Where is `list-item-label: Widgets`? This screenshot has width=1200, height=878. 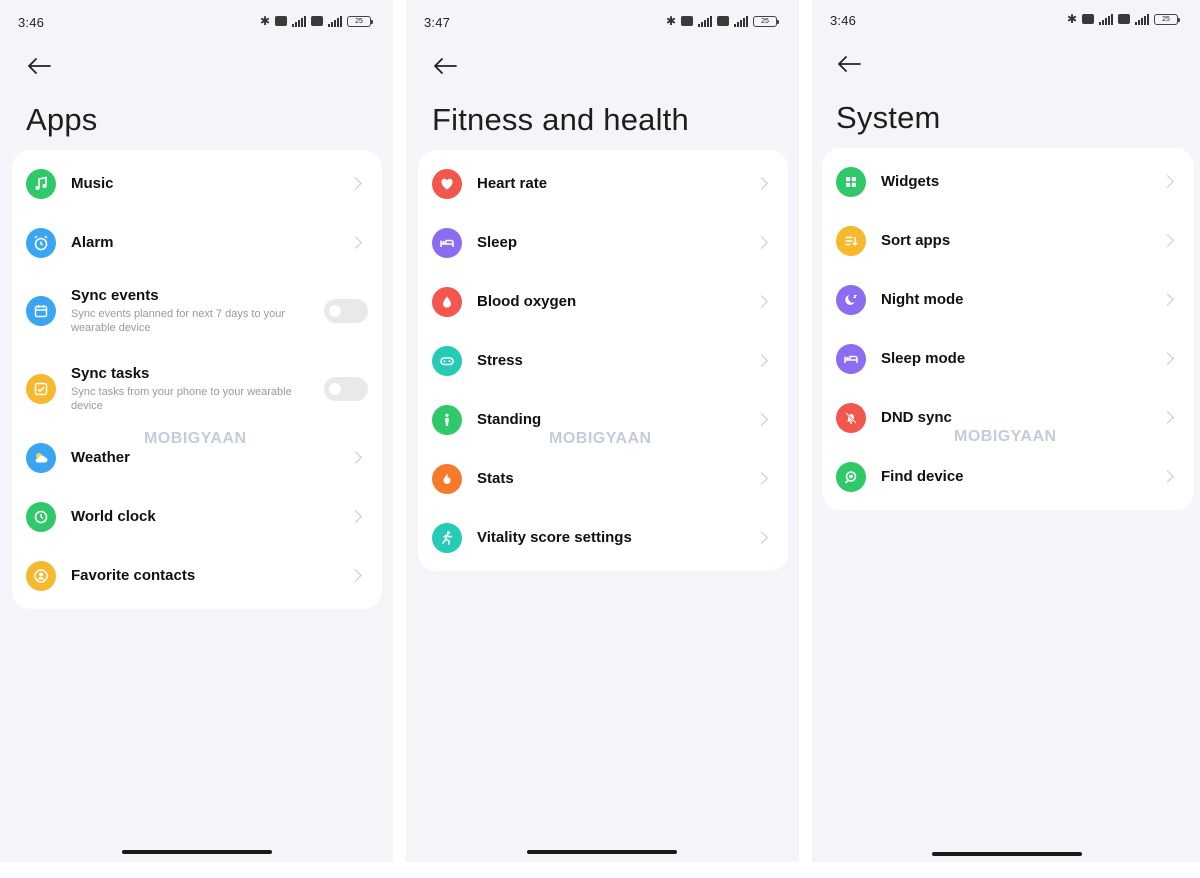
list-item-label: Widgets is located at coordinates (910, 181).